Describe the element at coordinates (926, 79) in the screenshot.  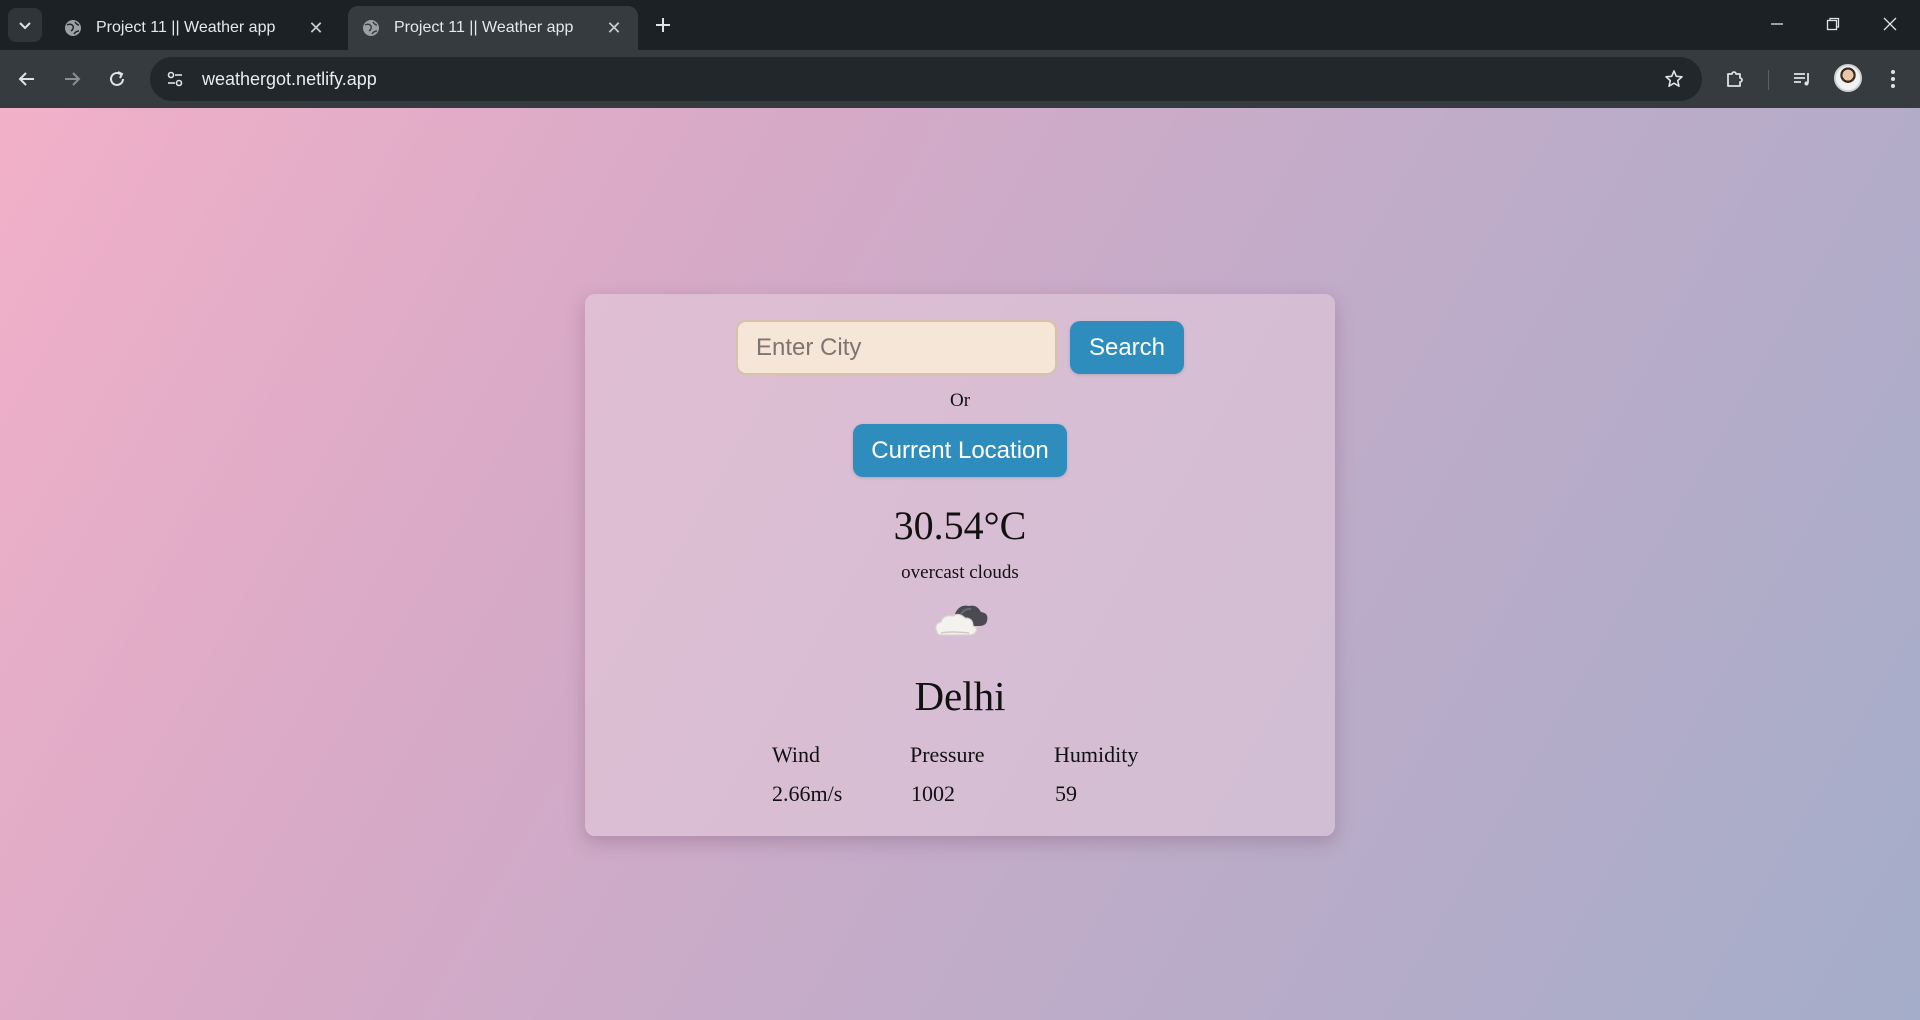
I see `address-bar: weathergot.netlify.app` at that location.